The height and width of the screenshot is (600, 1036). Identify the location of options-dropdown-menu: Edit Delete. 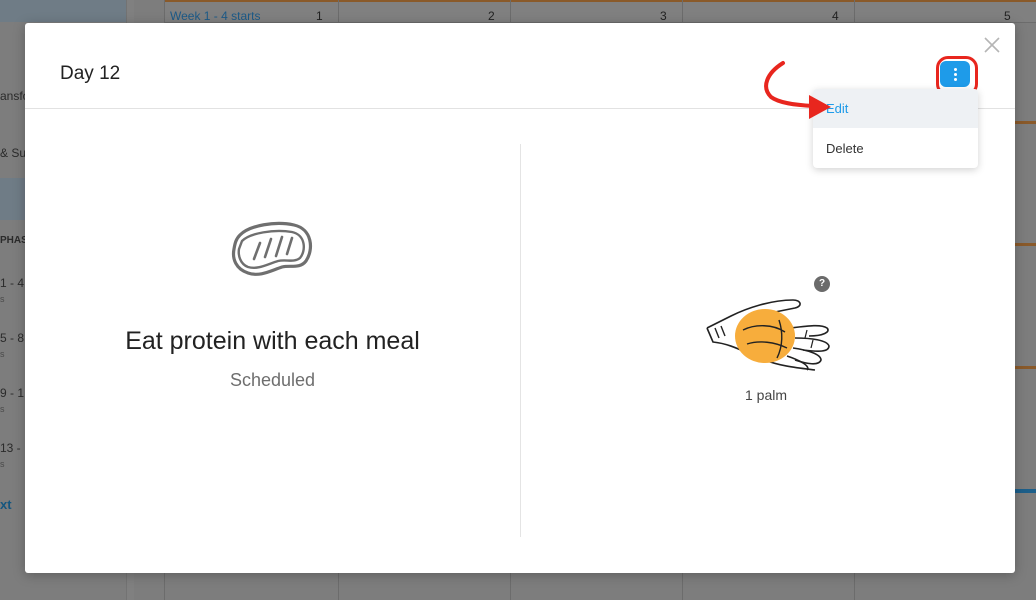
(895, 128).